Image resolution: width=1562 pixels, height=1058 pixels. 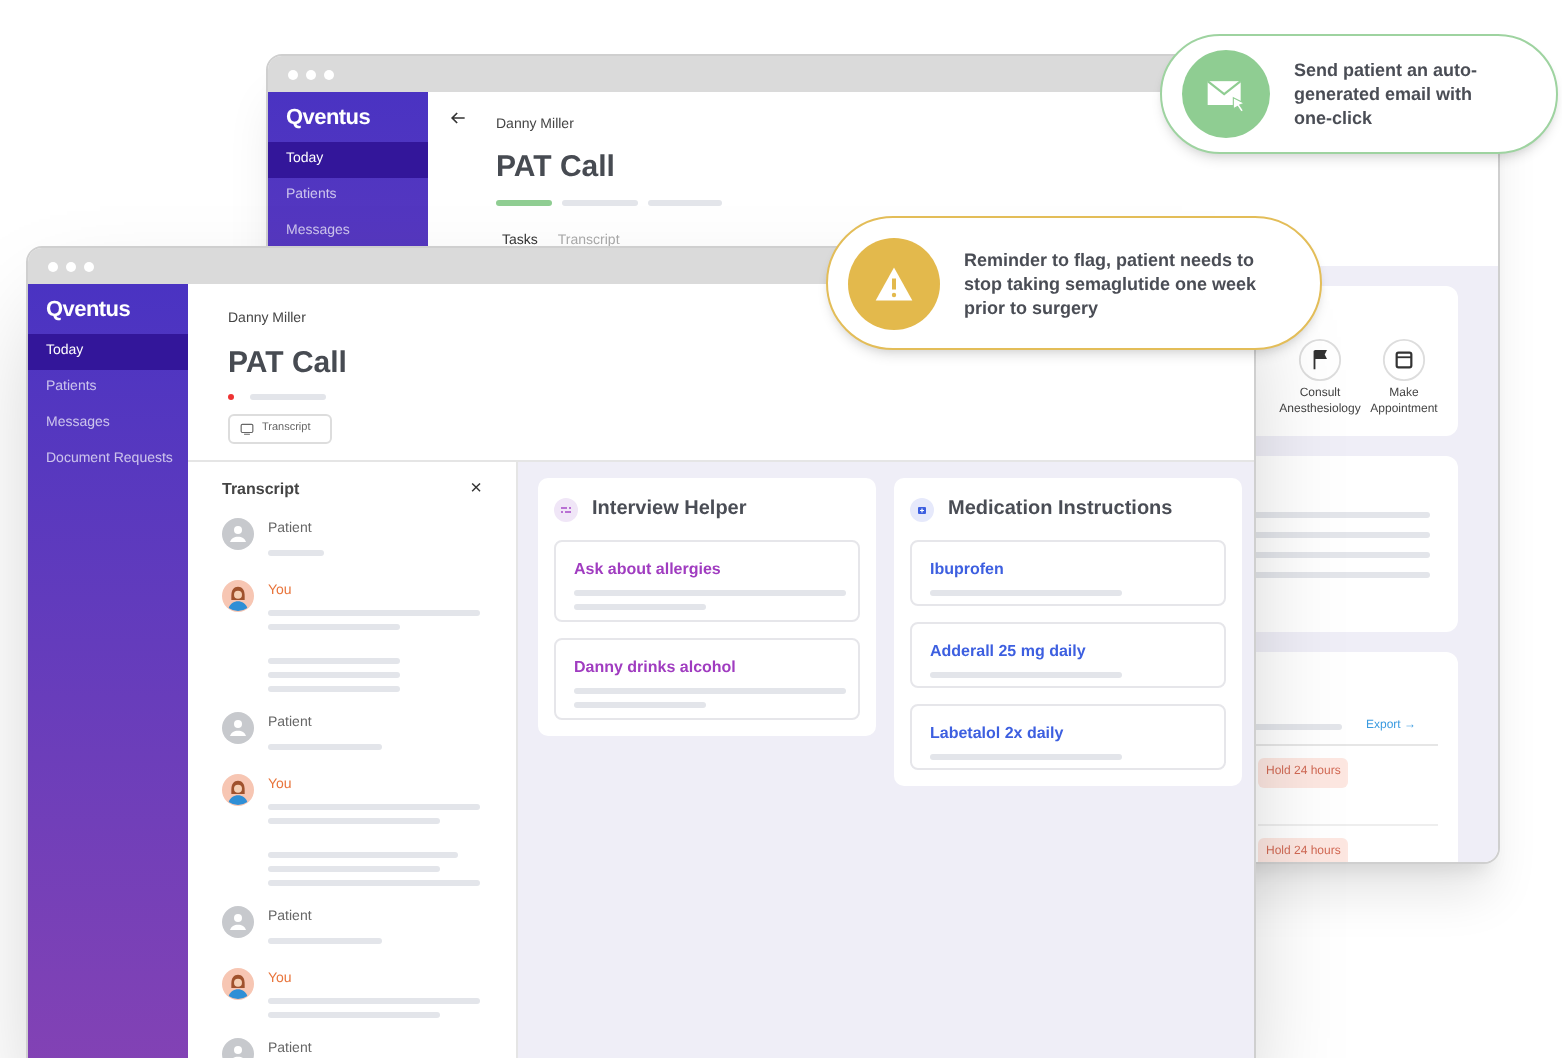 I want to click on card-title: Medication Instructions, so click(x=1060, y=510).